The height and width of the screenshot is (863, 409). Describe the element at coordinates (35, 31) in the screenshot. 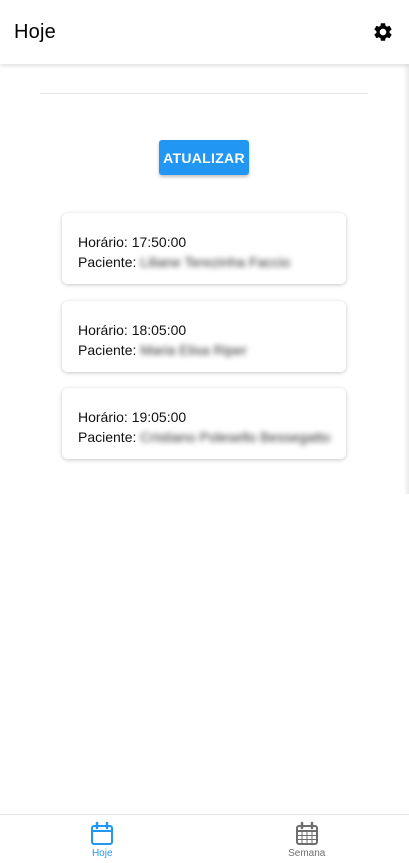

I see `page-title: Hoje` at that location.